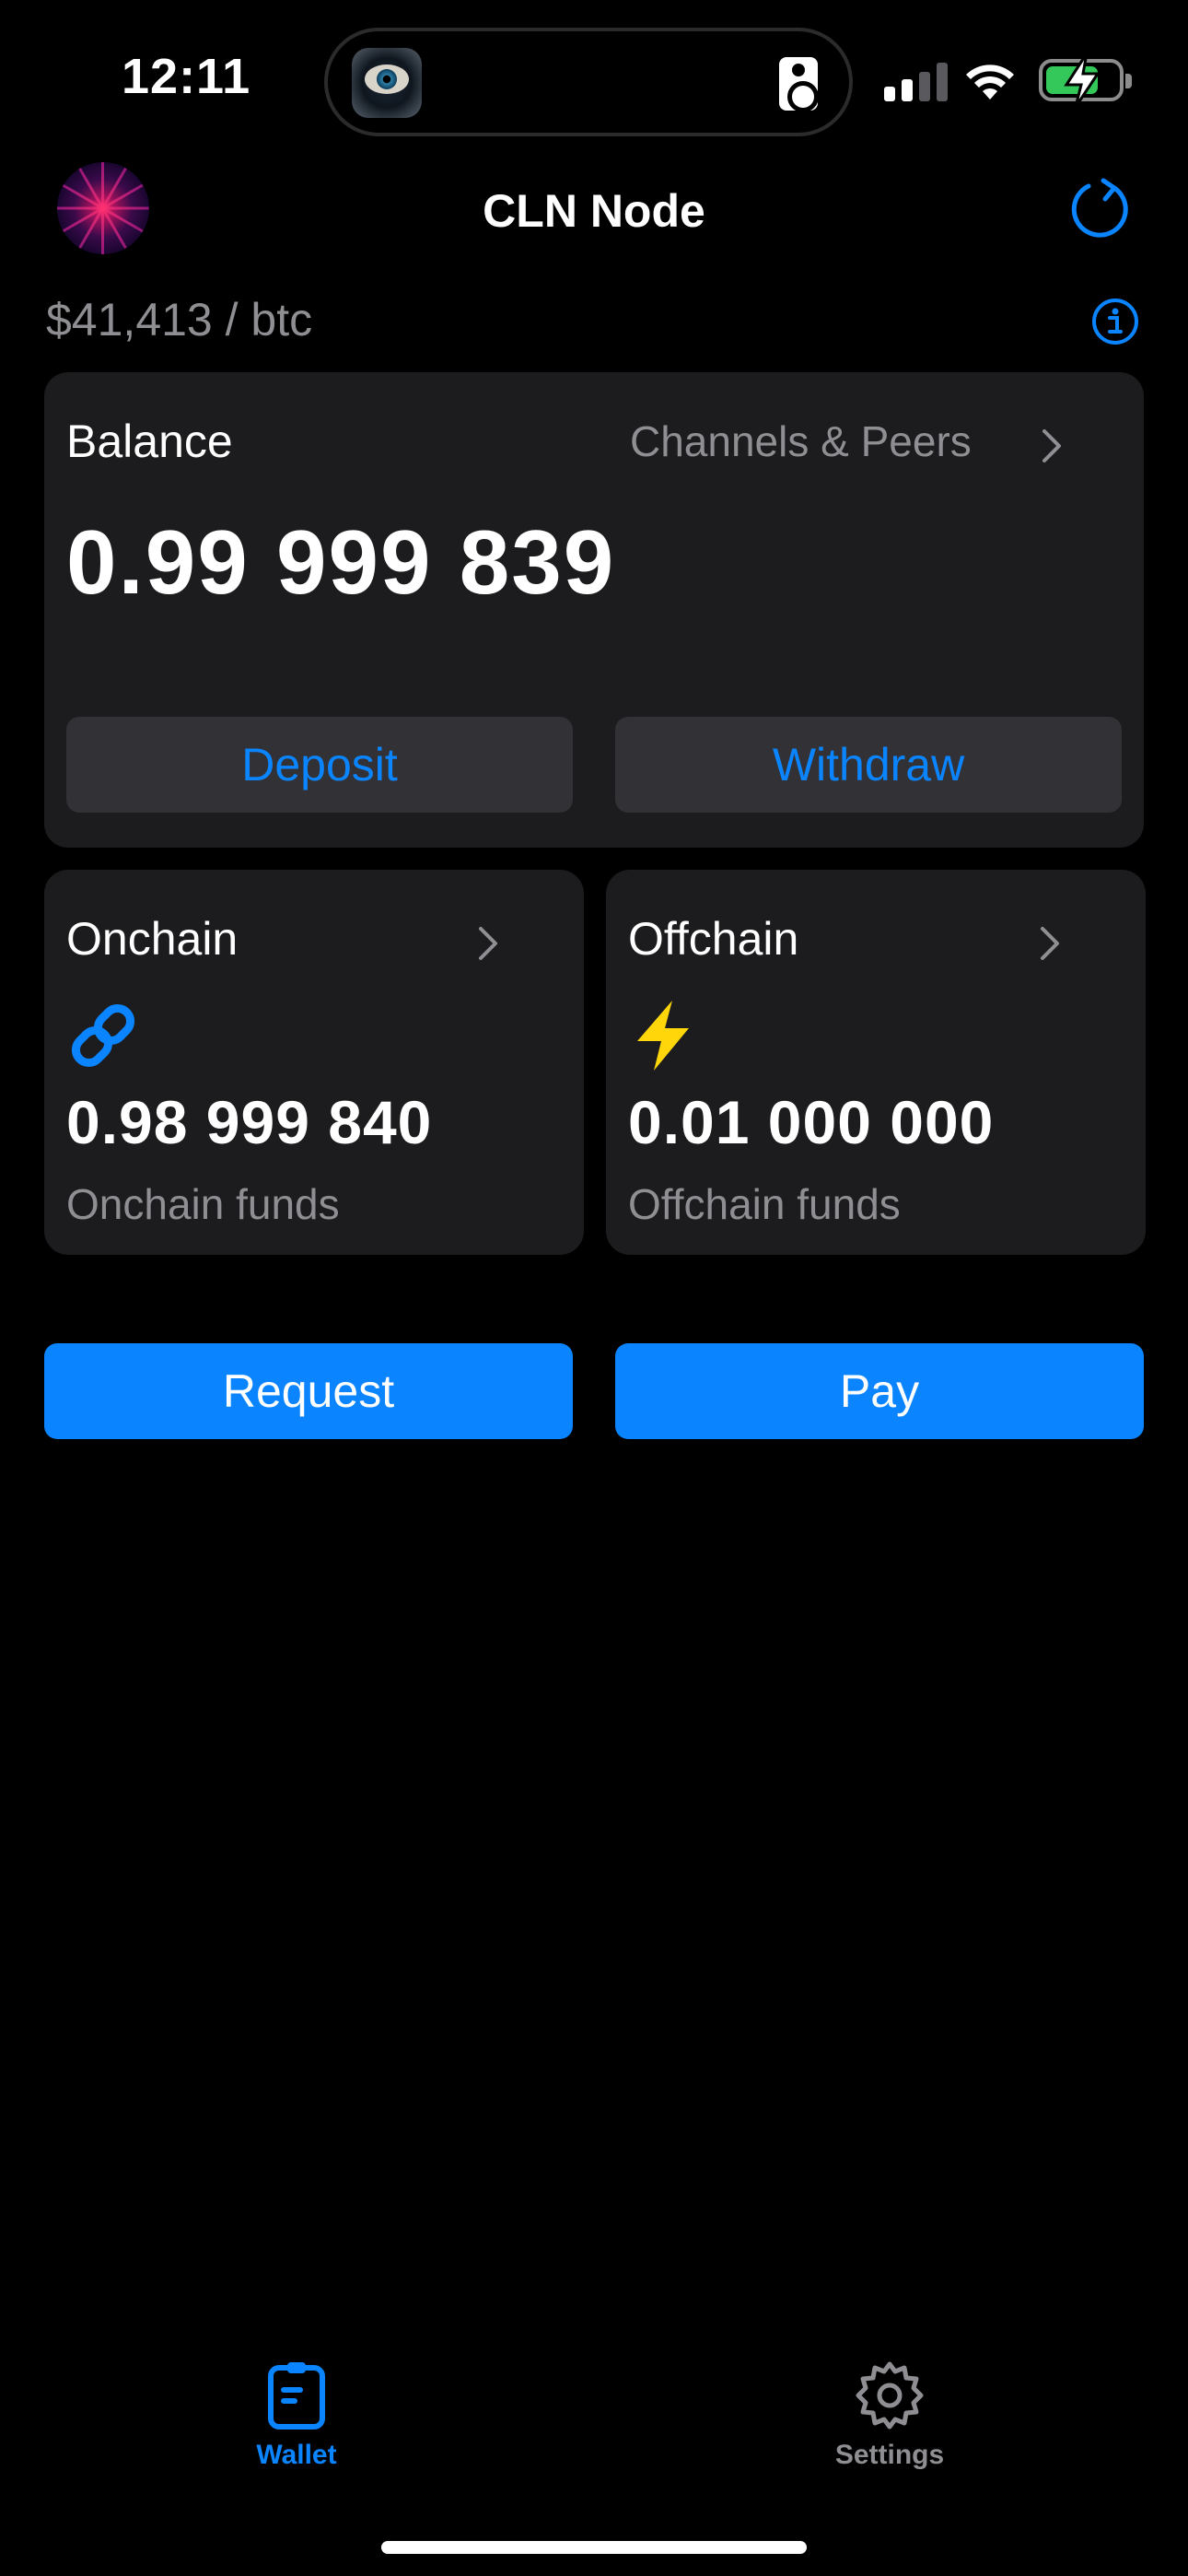 The width and height of the screenshot is (1188, 2576). I want to click on onchain-amount: 0.98 999 840, so click(249, 1122).